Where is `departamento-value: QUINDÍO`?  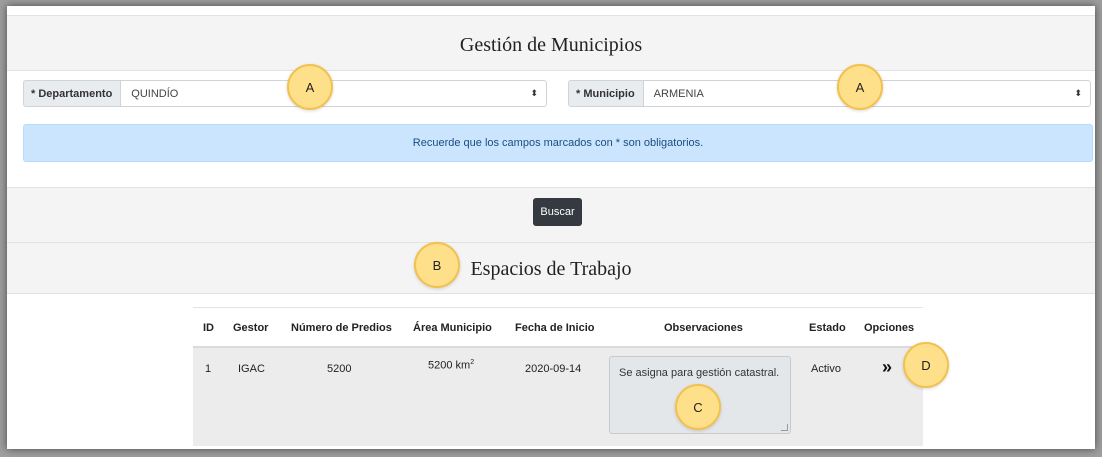
departamento-value: QUINDÍO is located at coordinates (155, 93).